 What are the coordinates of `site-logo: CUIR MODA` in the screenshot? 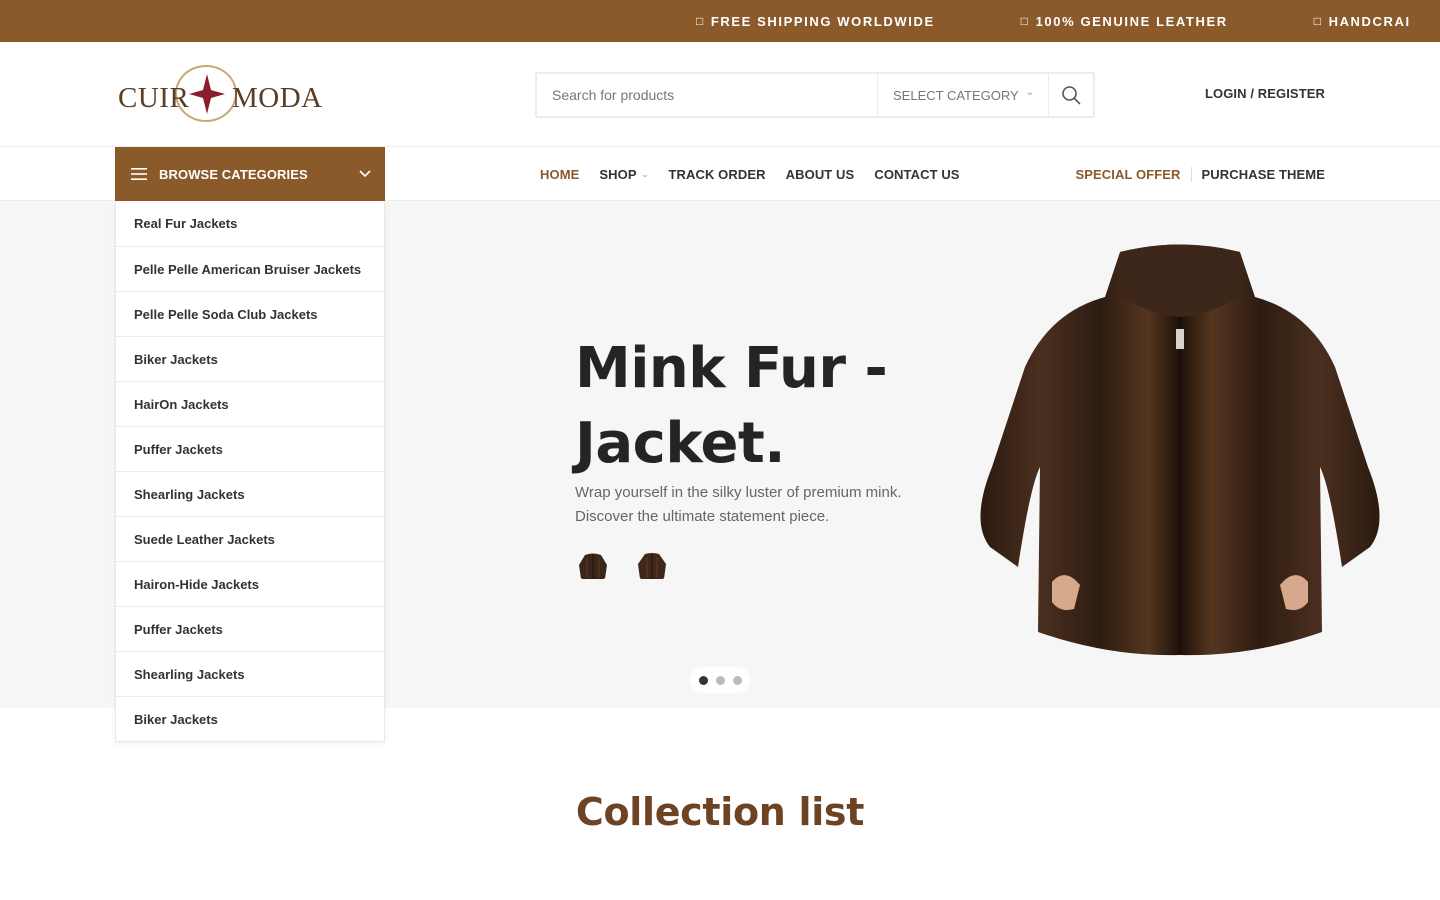 It's located at (219, 95).